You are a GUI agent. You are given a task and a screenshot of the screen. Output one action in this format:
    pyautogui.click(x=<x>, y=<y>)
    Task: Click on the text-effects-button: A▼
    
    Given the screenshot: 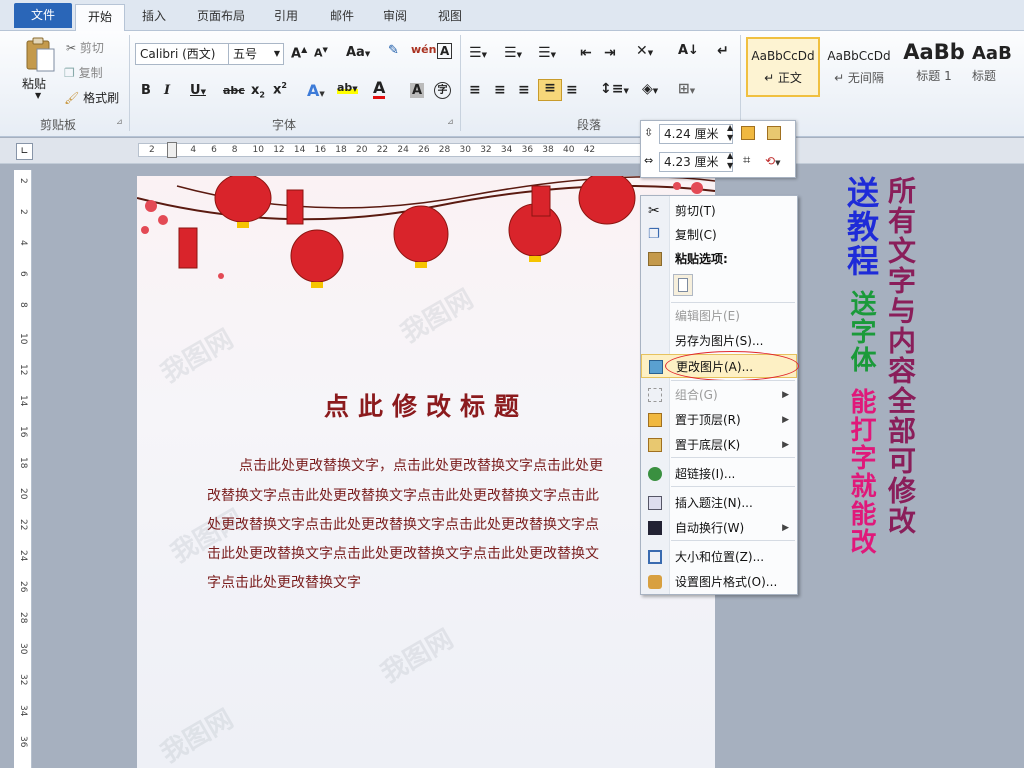 What is the action you would take?
    pyautogui.click(x=316, y=90)
    